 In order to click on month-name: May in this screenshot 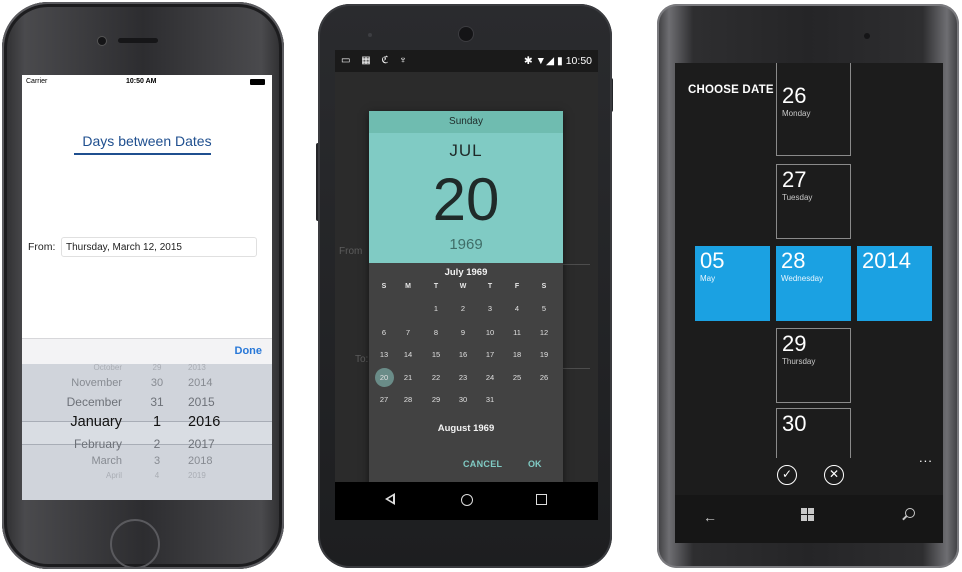, I will do `click(708, 278)`.